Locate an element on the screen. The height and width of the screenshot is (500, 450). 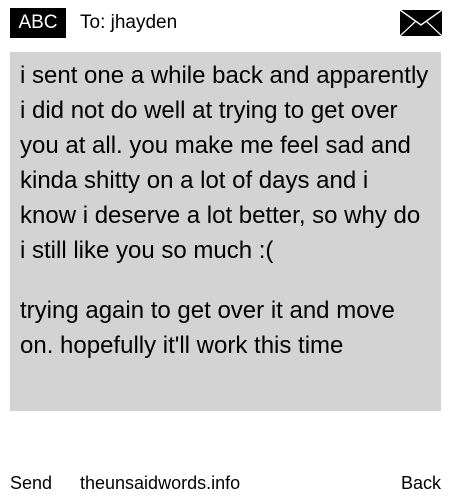
envelope-icon is located at coordinates (421, 23).